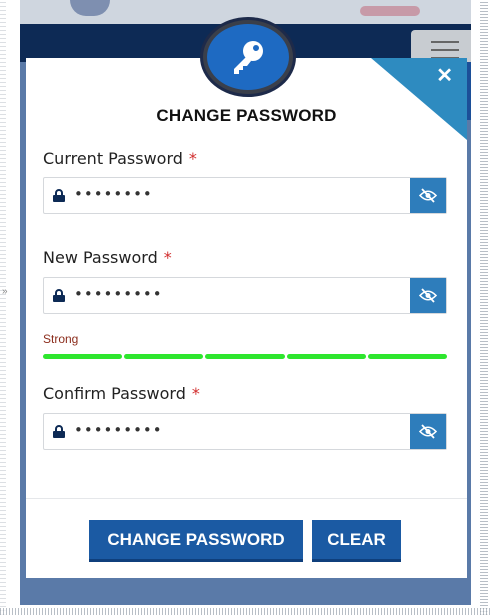 This screenshot has width=491, height=615. Describe the element at coordinates (90, 8) in the screenshot. I see `banner-graphic-left` at that location.